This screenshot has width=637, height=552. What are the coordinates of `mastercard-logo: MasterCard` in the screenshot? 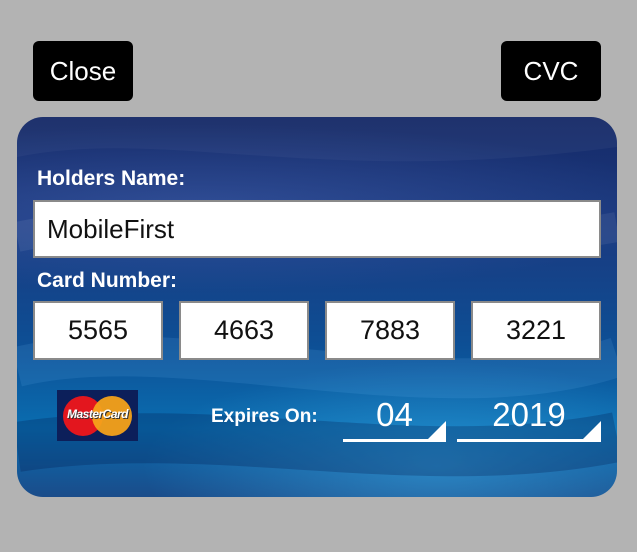 It's located at (97, 415).